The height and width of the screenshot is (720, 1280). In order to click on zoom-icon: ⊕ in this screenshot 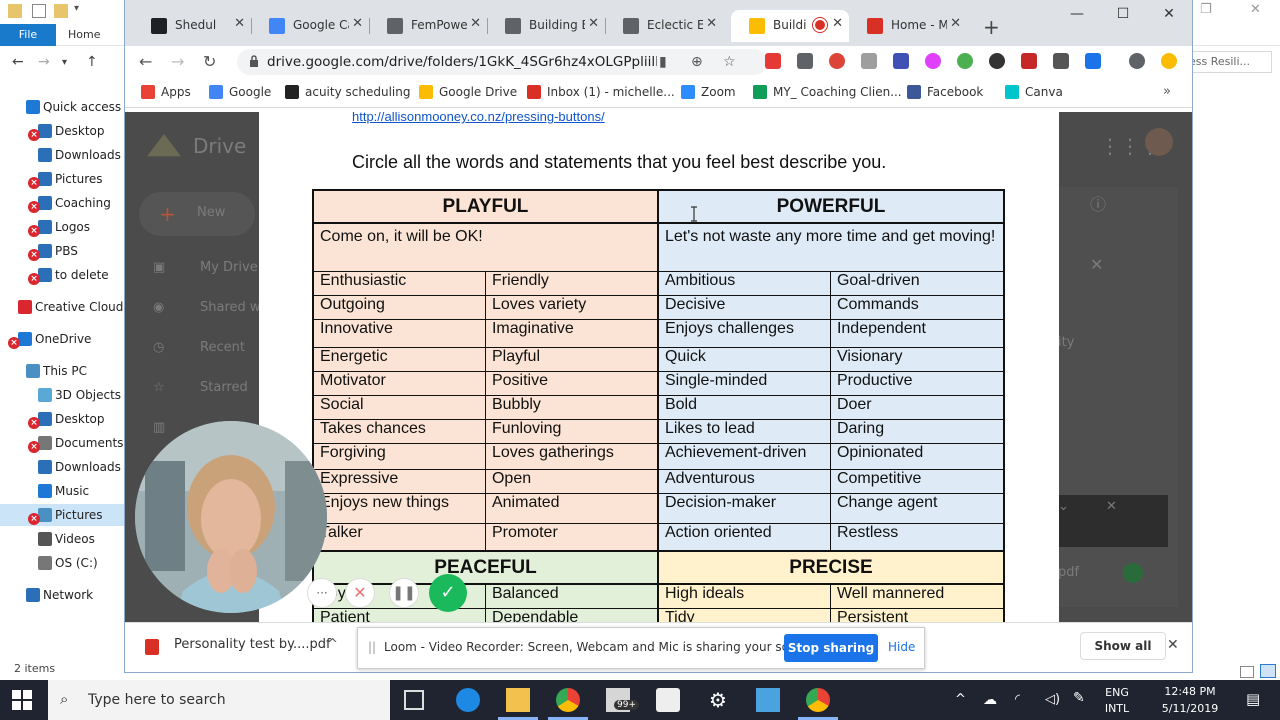, I will do `click(697, 62)`.